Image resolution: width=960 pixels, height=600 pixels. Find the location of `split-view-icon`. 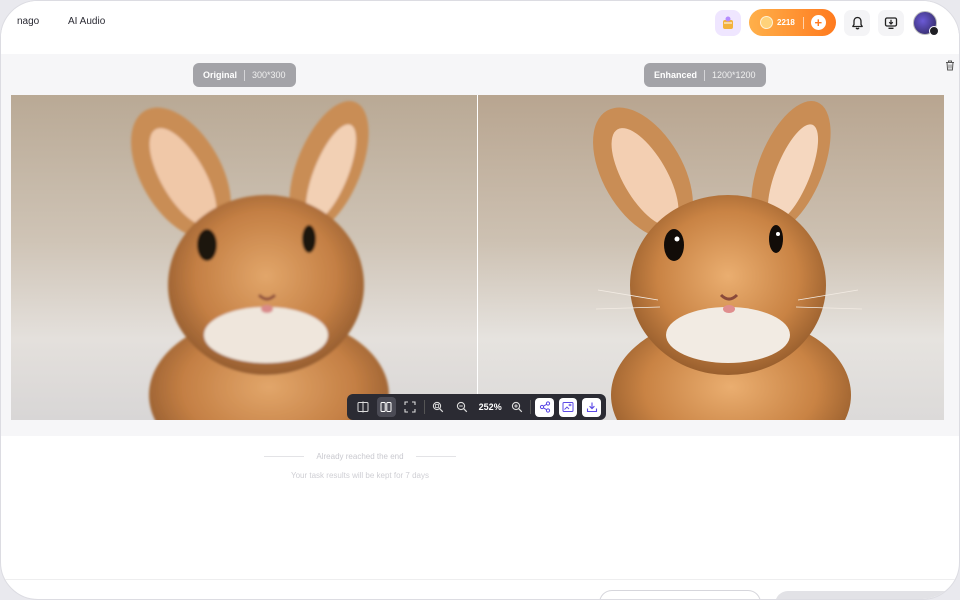

split-view-icon is located at coordinates (363, 407).